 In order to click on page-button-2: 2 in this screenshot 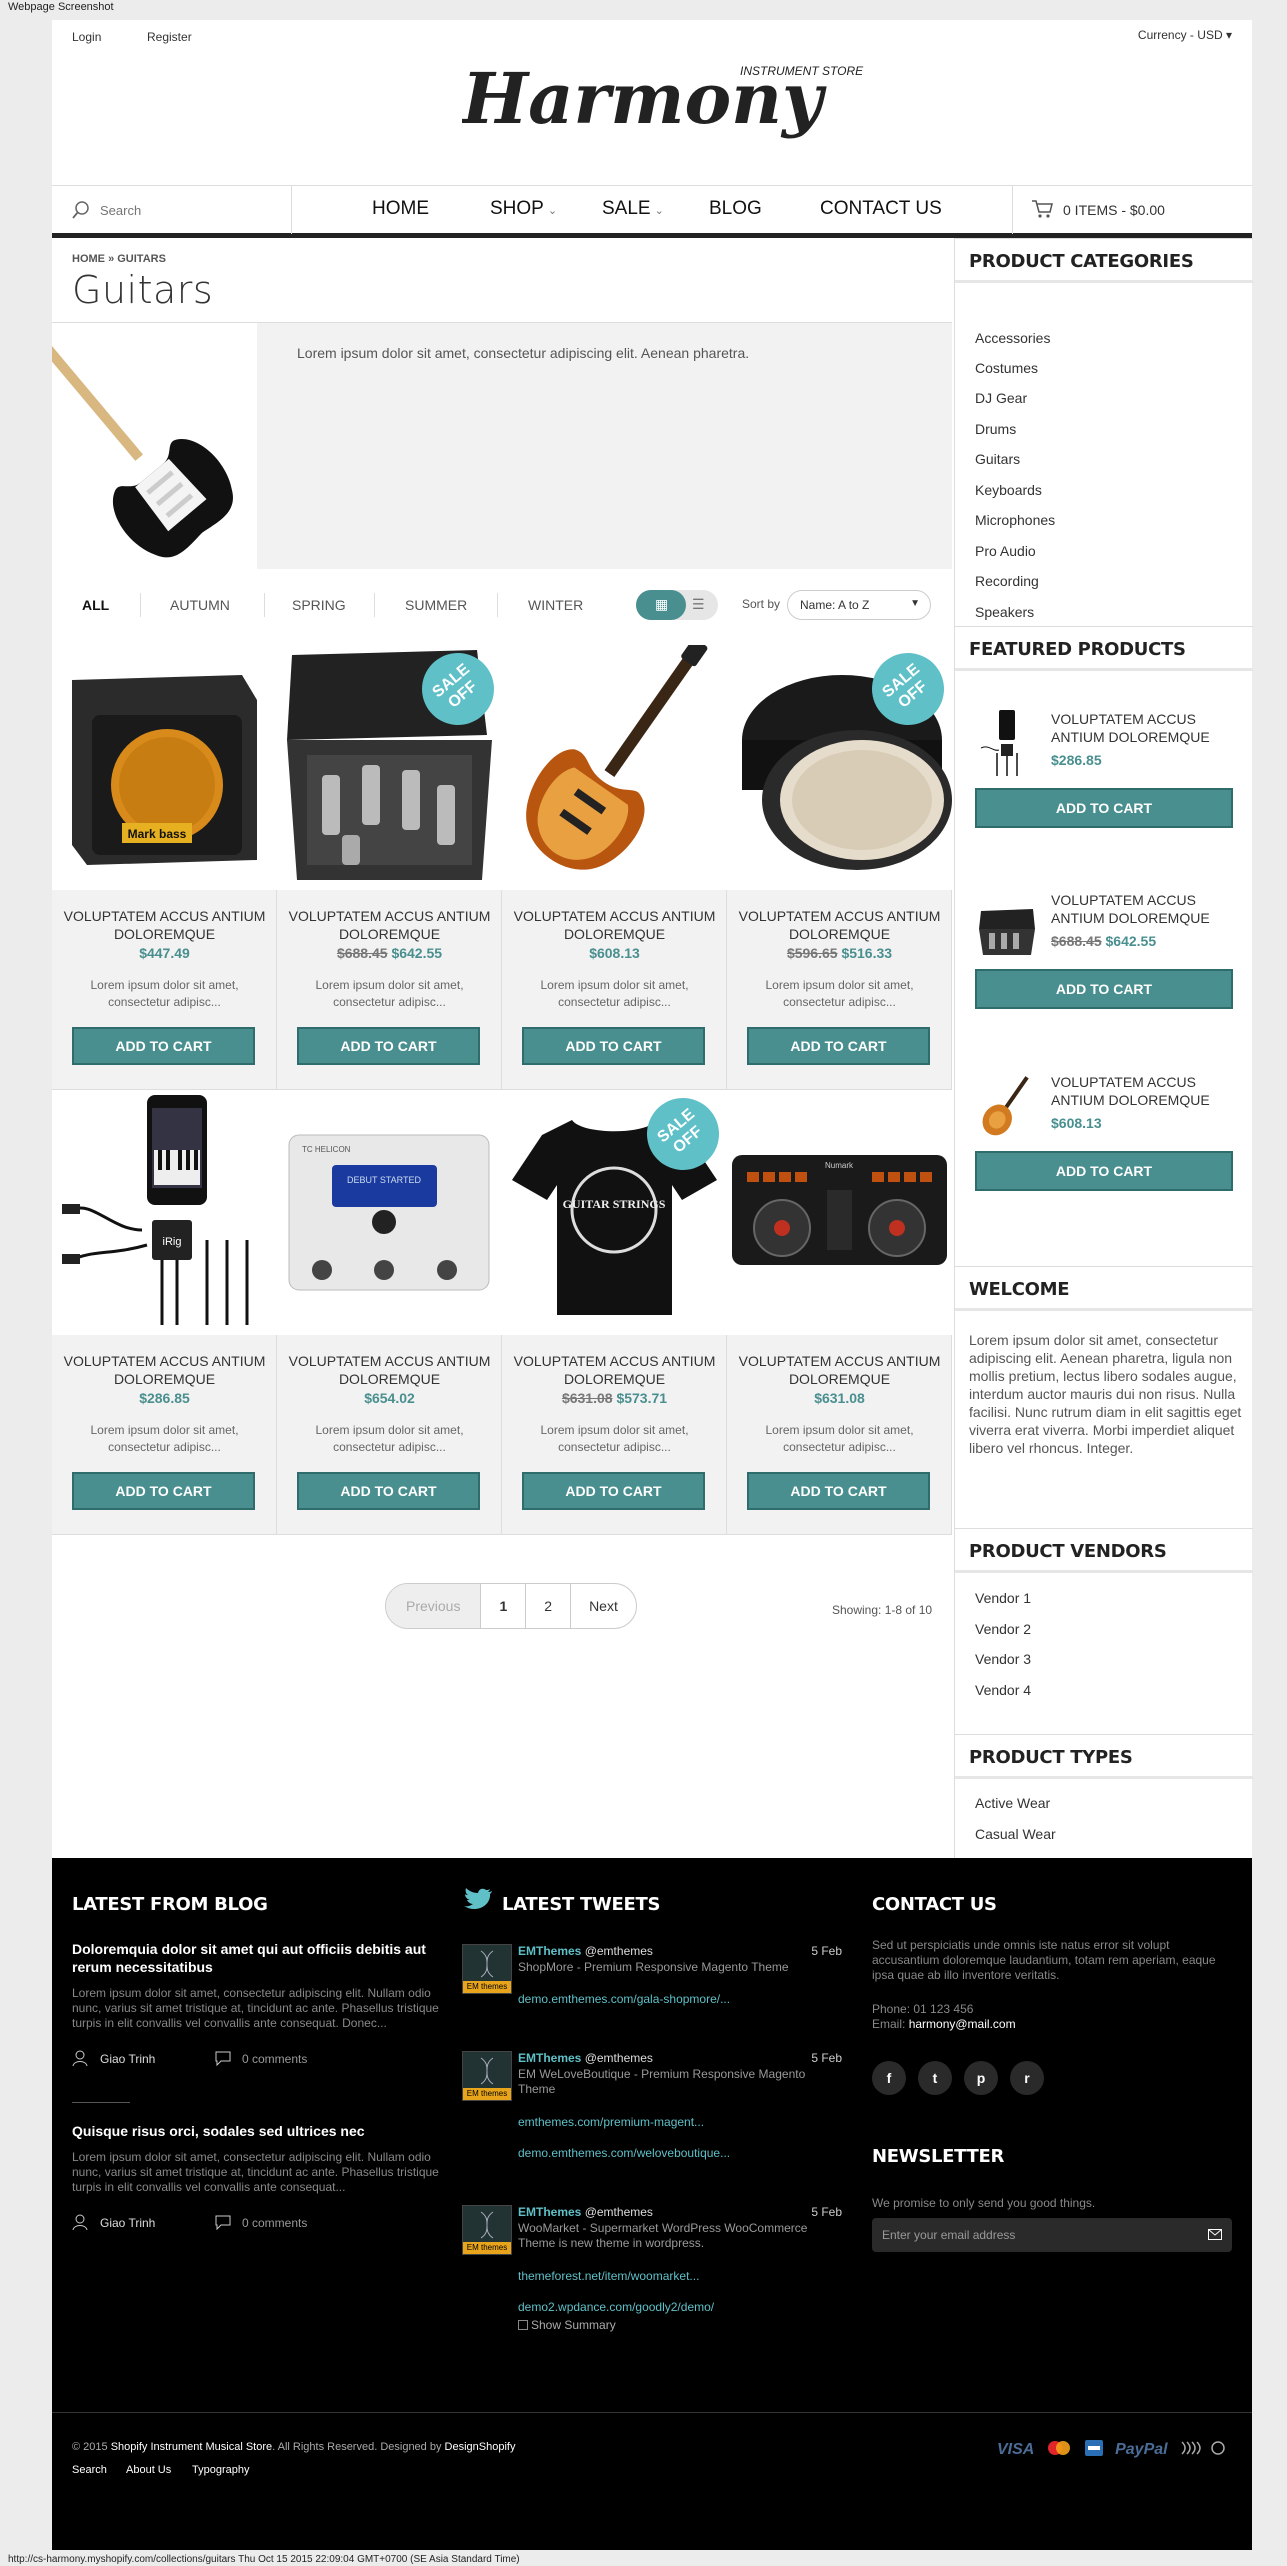, I will do `click(549, 1606)`.